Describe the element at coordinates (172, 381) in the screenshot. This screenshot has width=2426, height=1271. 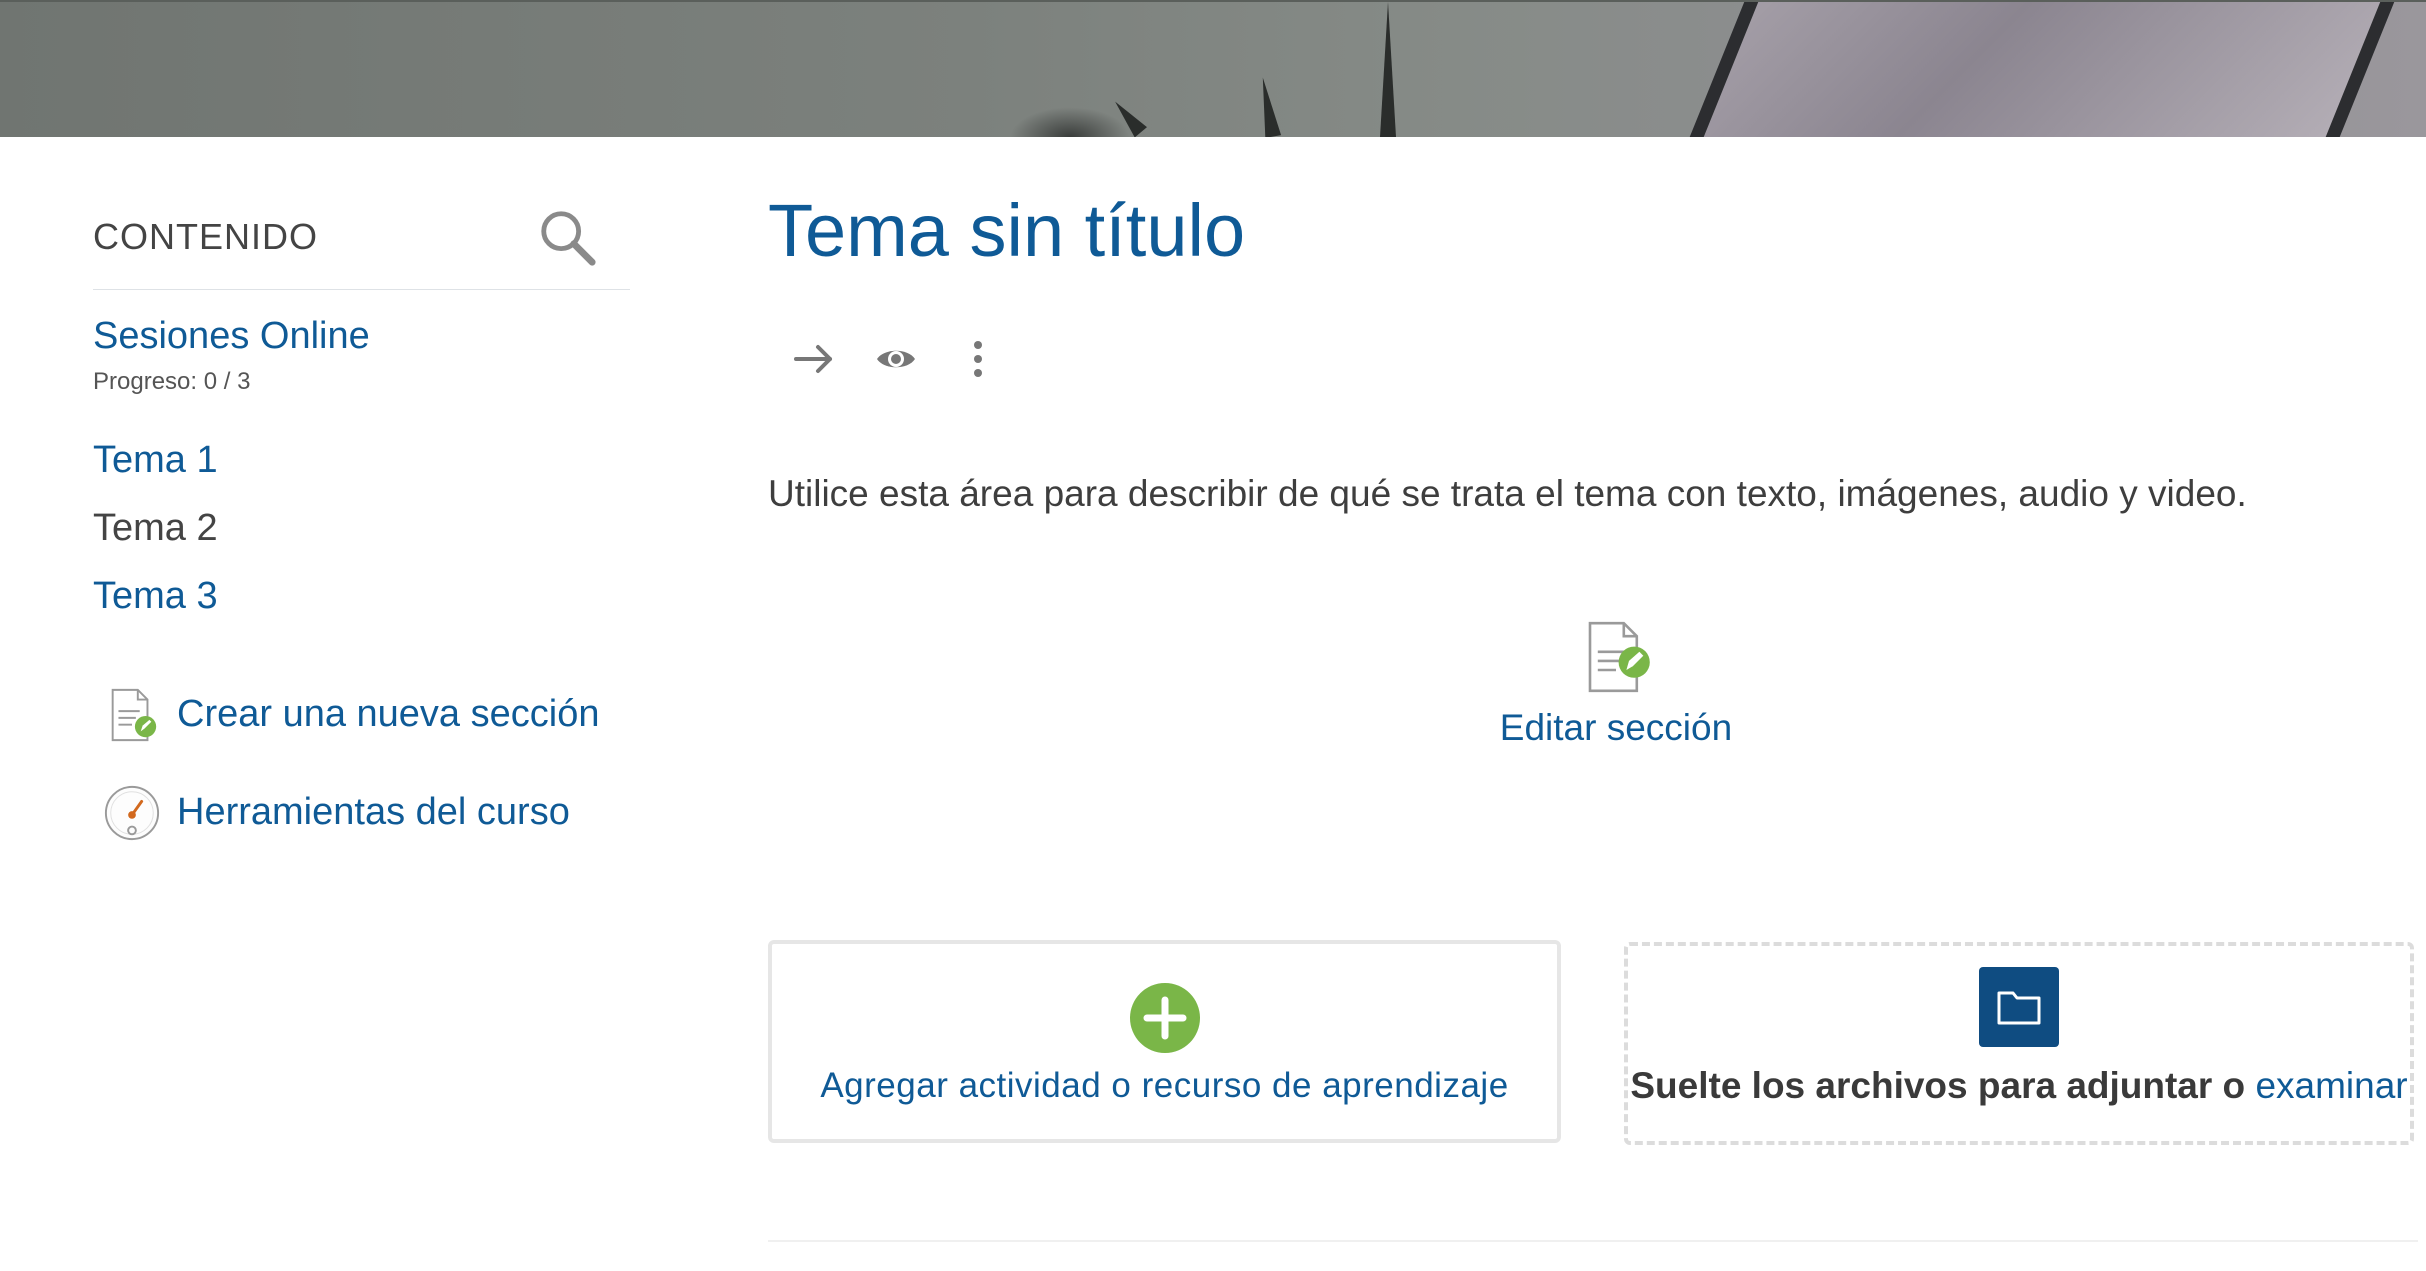
I see `section-progress: Progreso: 0 / 3` at that location.